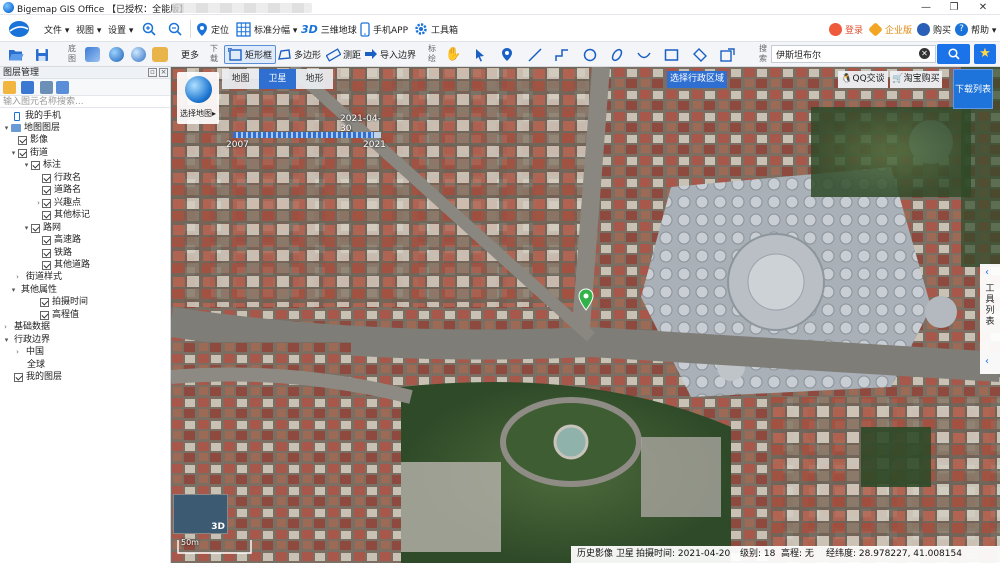  What do you see at coordinates (277, 79) in the screenshot?
I see `tab-satellite: 卫星` at bounding box center [277, 79].